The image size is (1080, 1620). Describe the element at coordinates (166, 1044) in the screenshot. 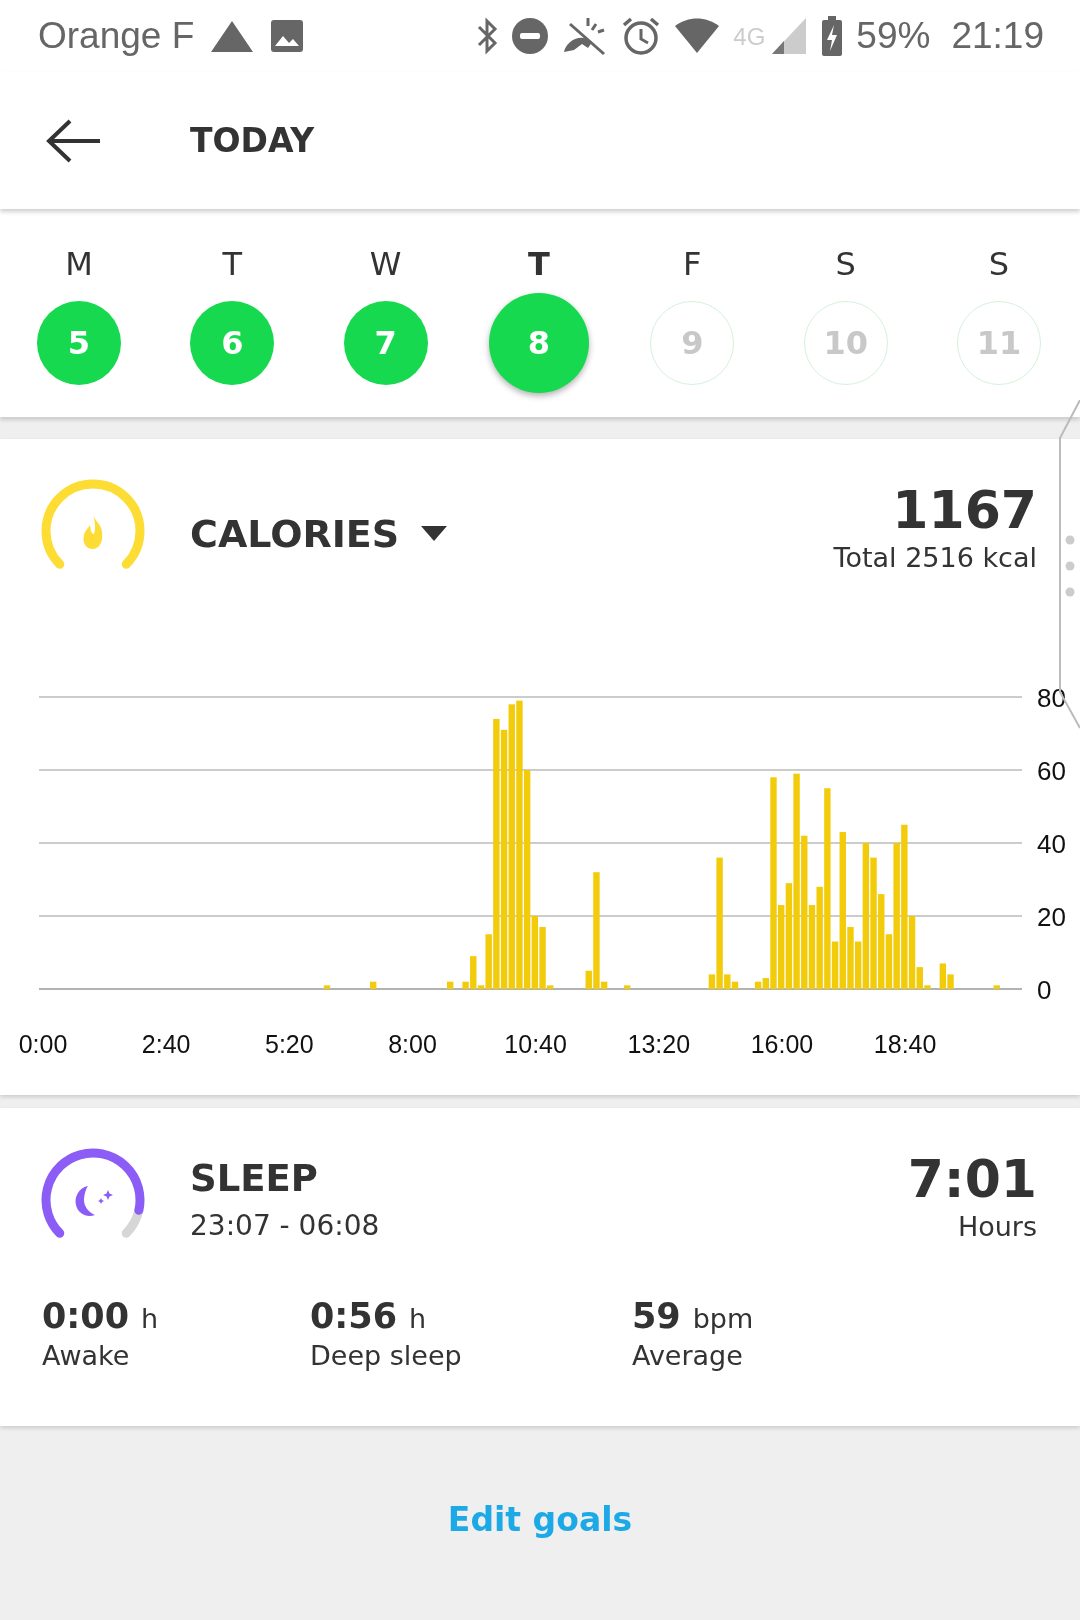

I see `x-axis-label: 2:40` at that location.